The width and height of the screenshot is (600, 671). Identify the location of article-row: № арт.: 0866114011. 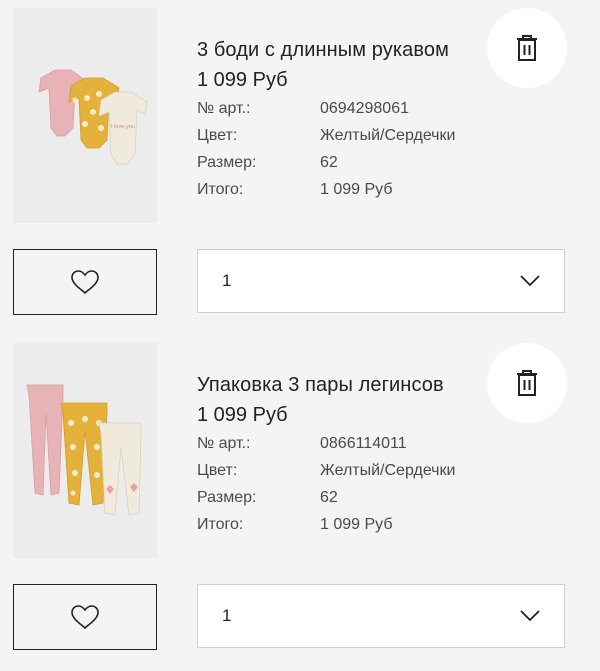
(326, 448).